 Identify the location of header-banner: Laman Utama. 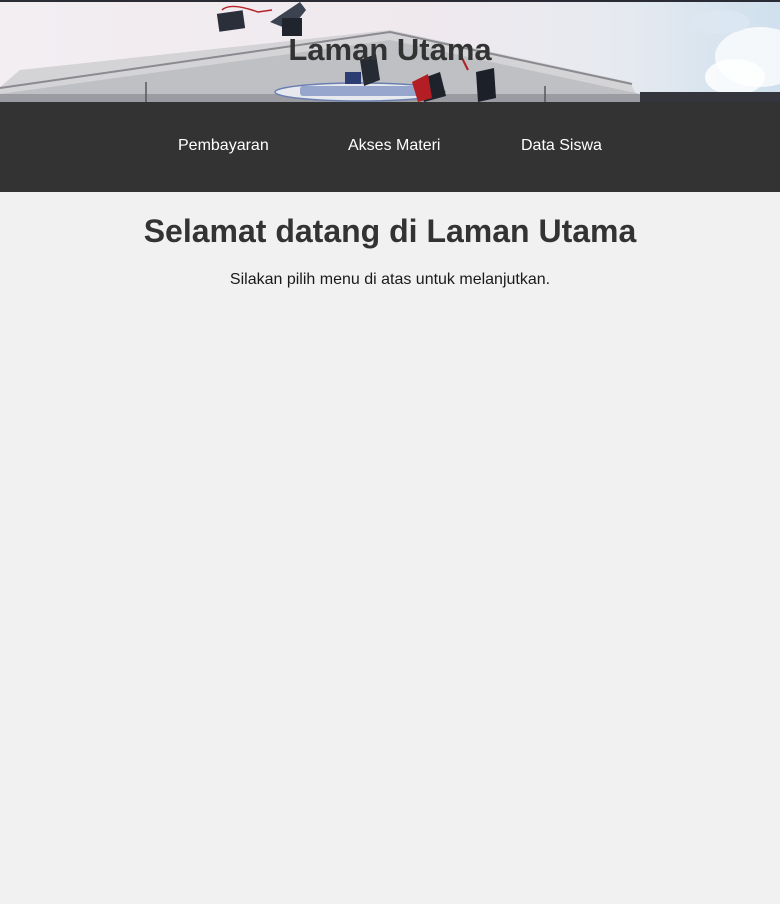
(390, 52).